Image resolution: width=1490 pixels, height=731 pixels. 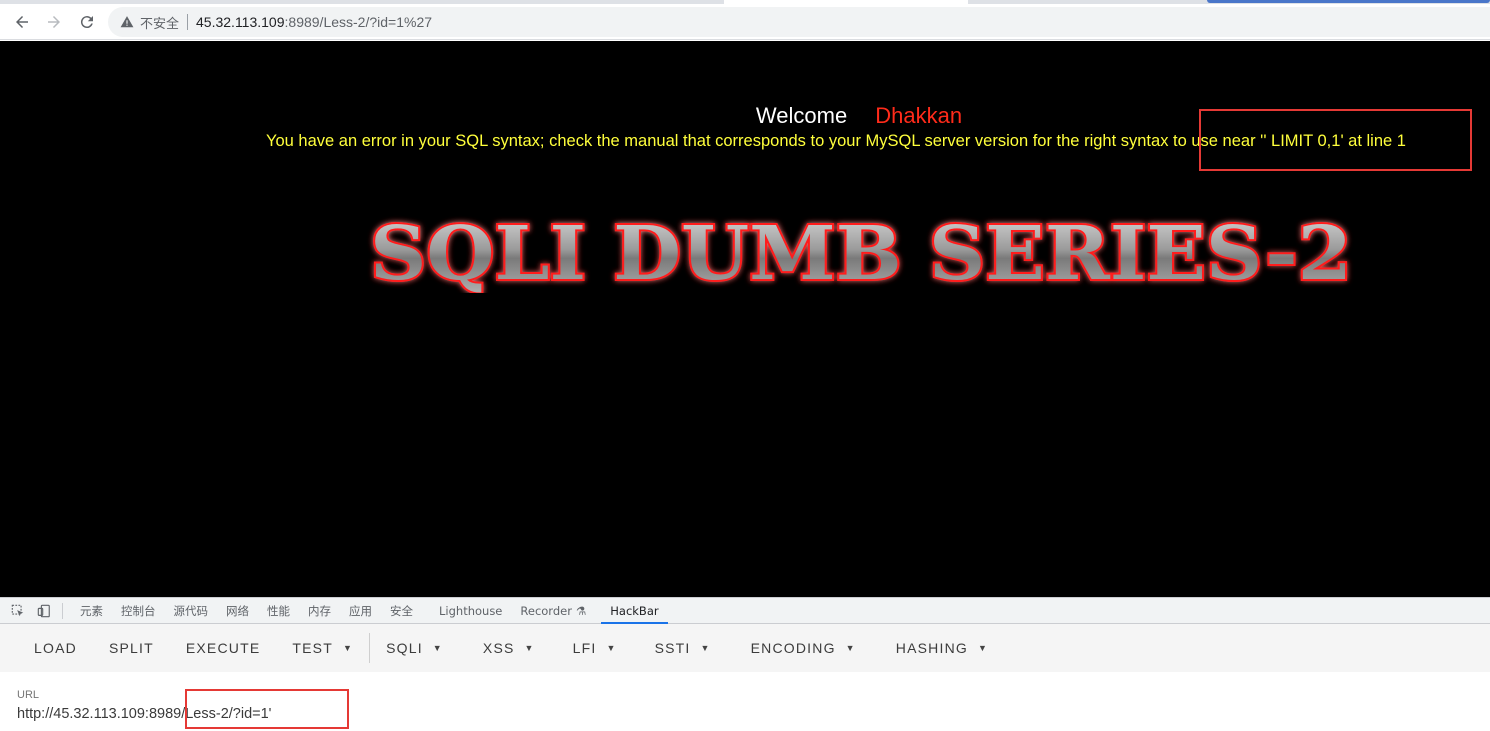 I want to click on forward-button, so click(x=54, y=22).